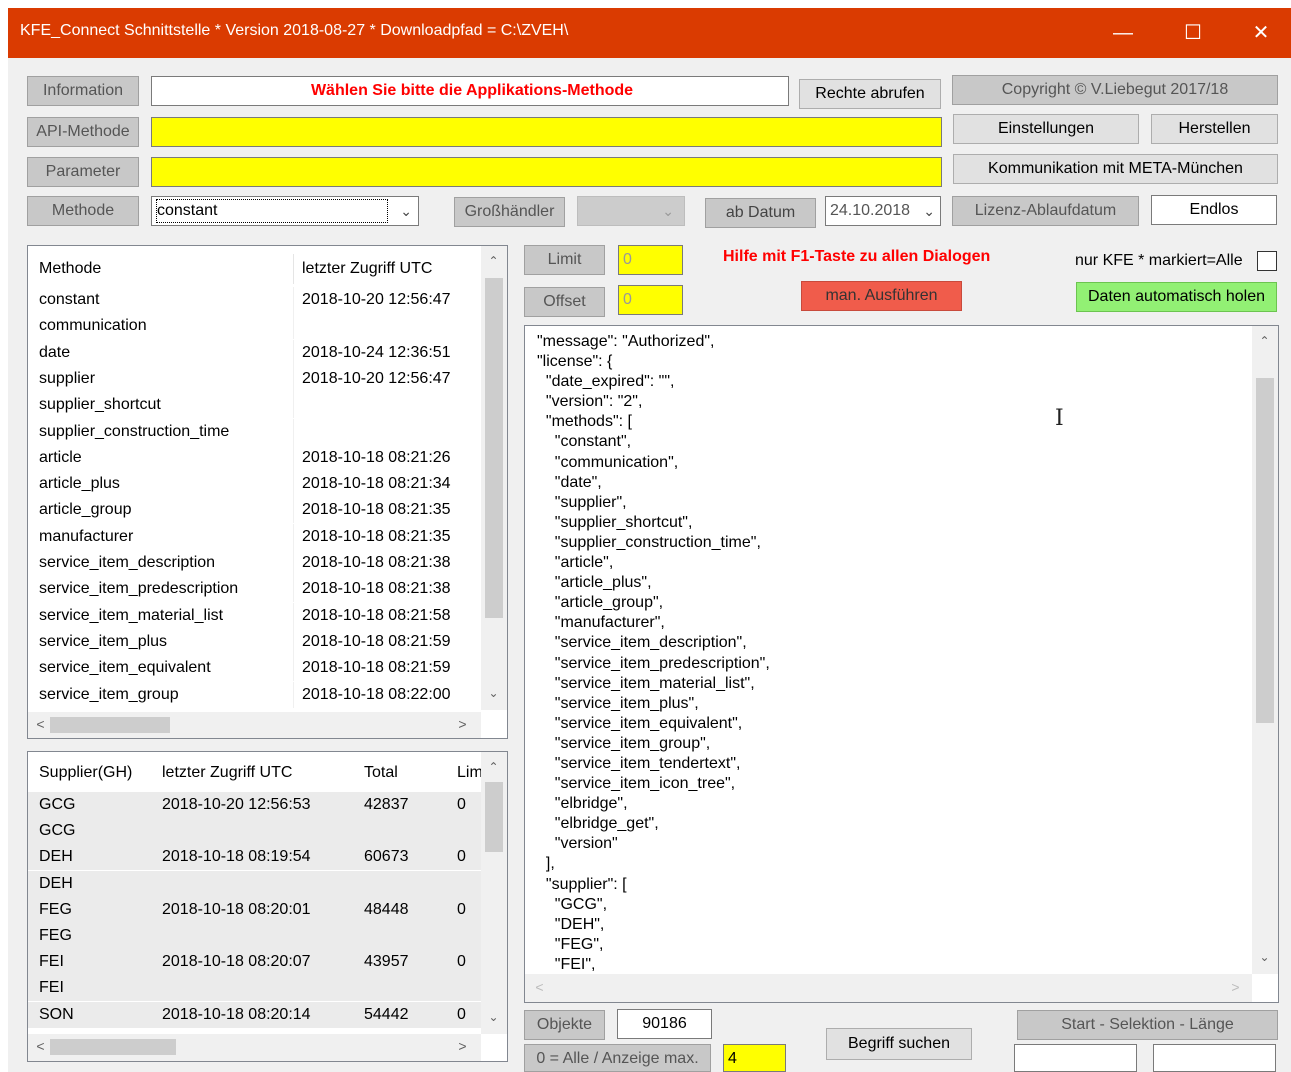  I want to click on nur-kfe-checkbox, so click(1267, 261).